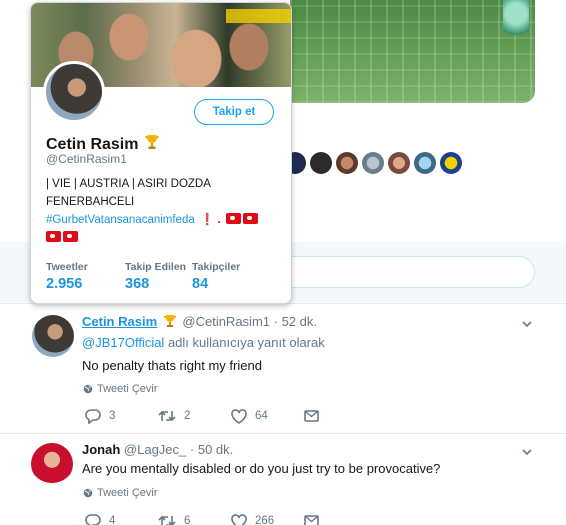  Describe the element at coordinates (210, 220) in the screenshot. I see `bio-punctuation: ❗ .` at that location.